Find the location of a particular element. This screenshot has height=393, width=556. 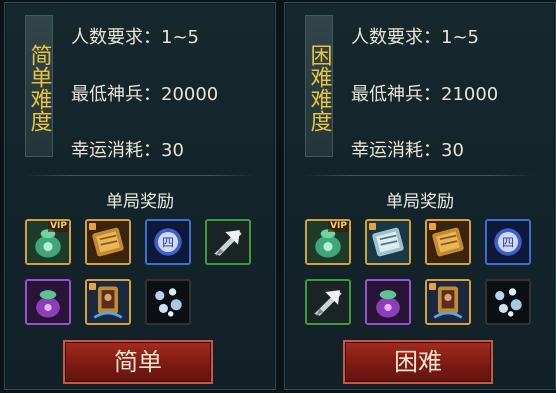

silver-scroll-icon is located at coordinates (388, 242).